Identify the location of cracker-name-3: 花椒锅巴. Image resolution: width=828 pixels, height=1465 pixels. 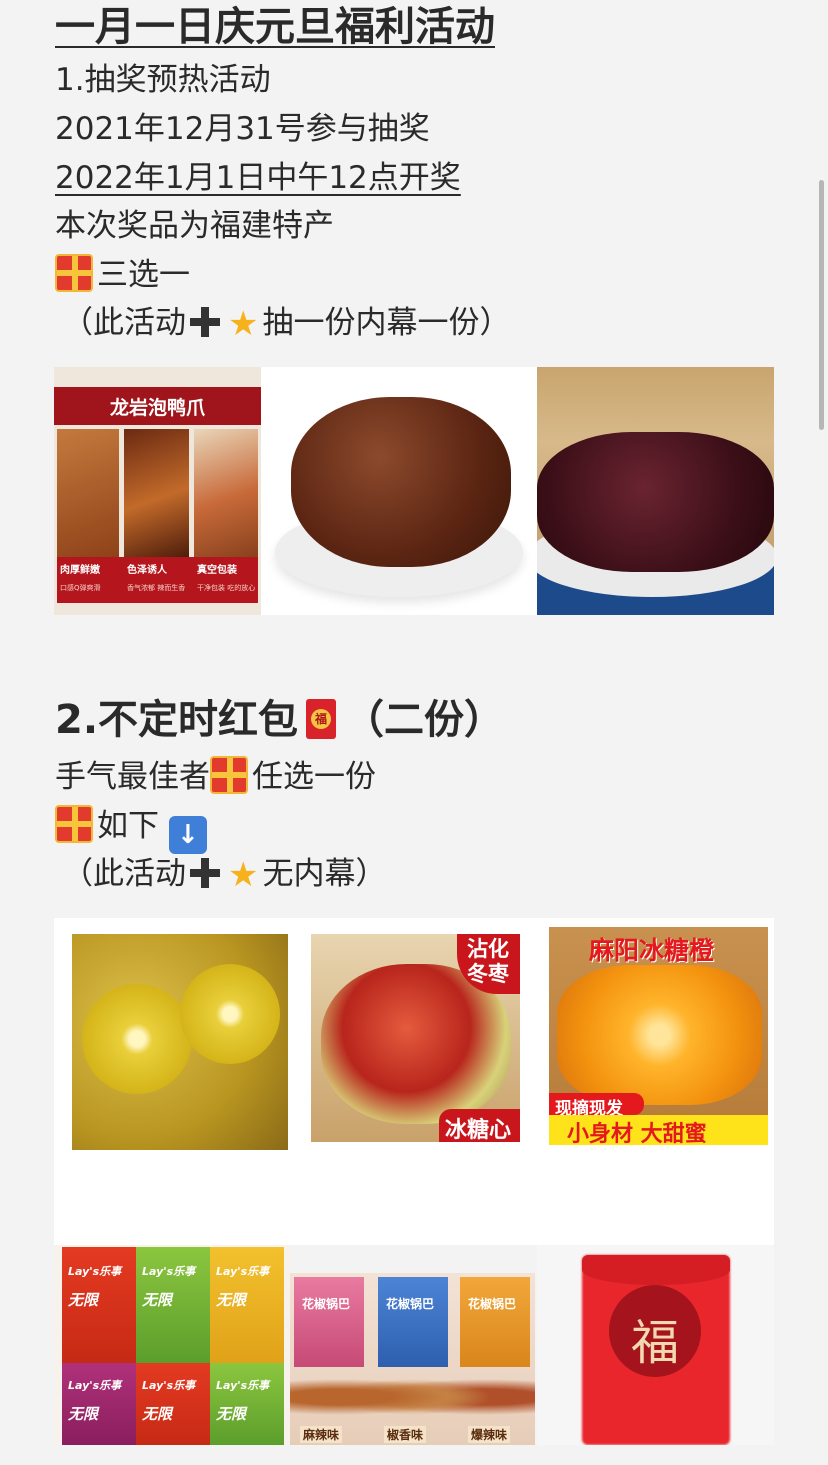
(492, 1304).